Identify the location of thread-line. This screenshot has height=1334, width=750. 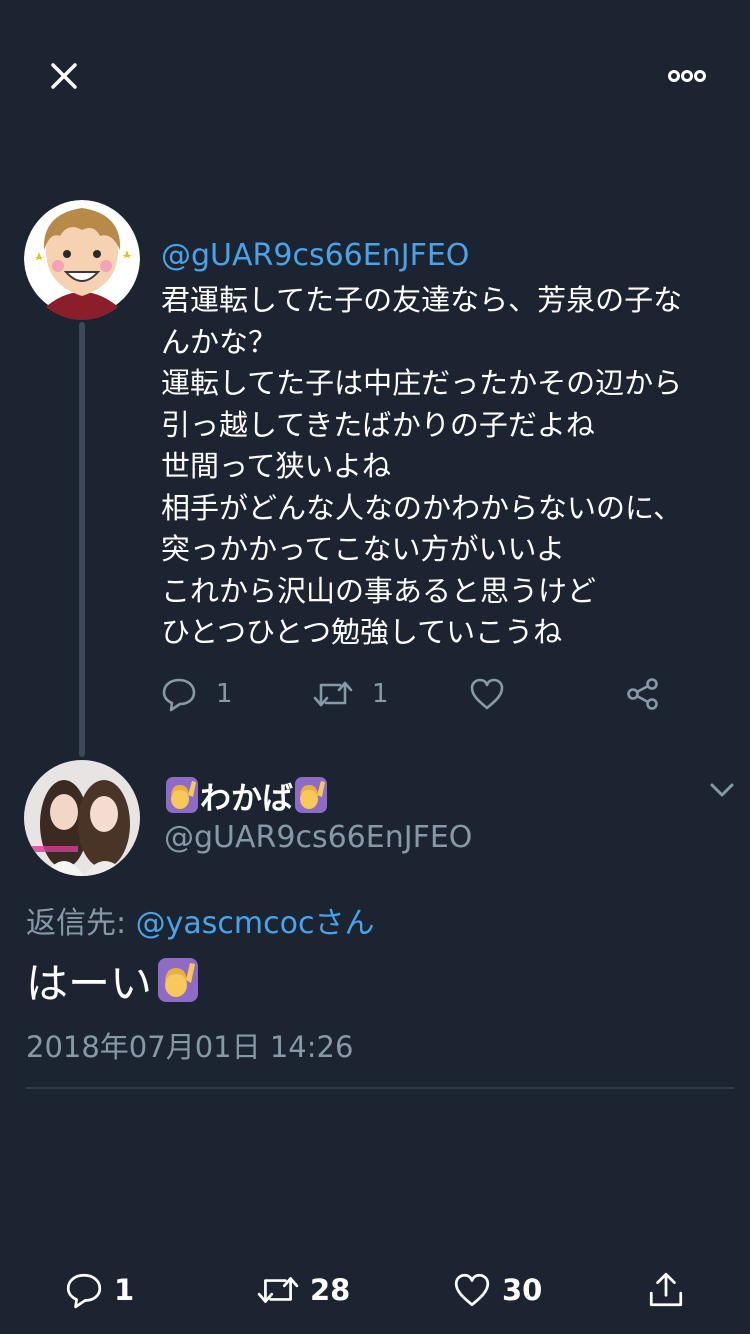
(82, 539).